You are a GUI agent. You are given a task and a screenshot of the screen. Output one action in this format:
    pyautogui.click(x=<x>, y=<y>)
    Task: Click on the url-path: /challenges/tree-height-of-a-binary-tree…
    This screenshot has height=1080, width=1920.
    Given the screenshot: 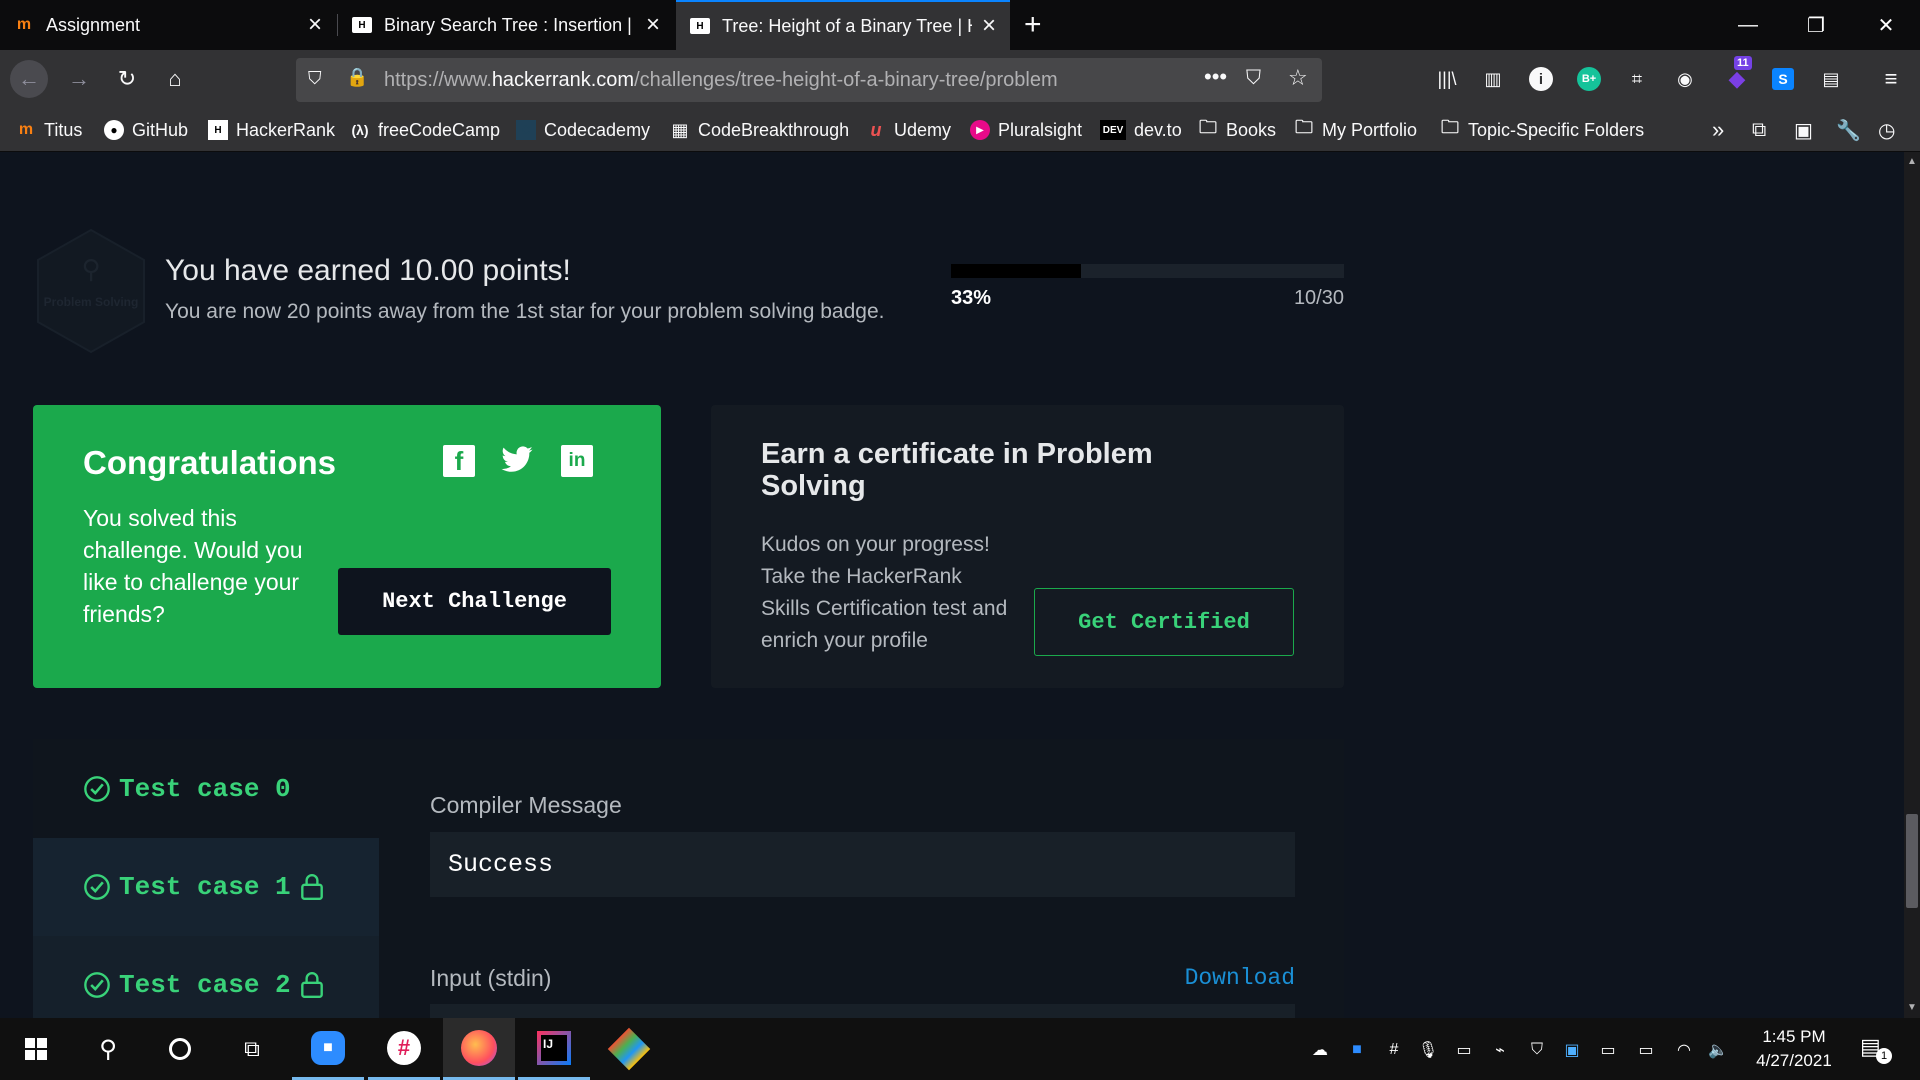 What is the action you would take?
    pyautogui.click(x=846, y=80)
    